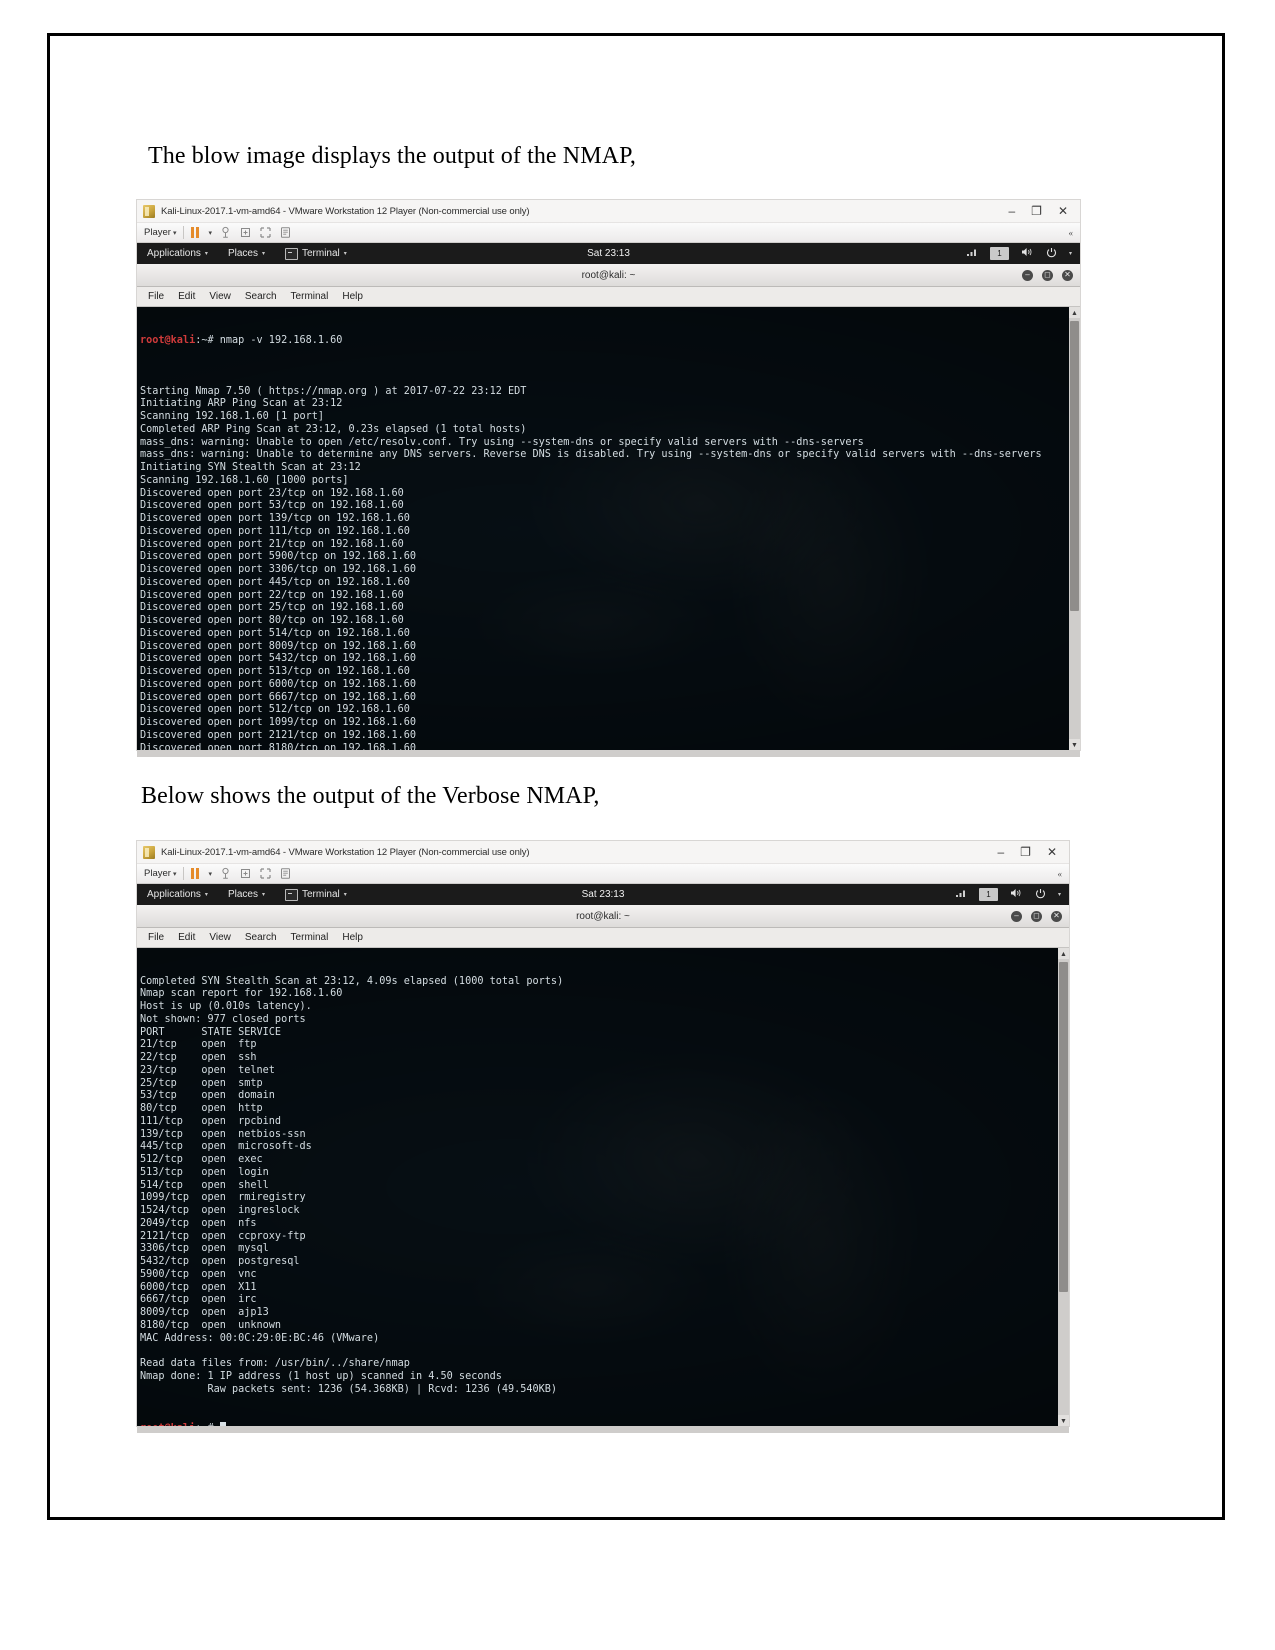 The width and height of the screenshot is (1275, 1650). I want to click on terminal-cursor, so click(222, 1423).